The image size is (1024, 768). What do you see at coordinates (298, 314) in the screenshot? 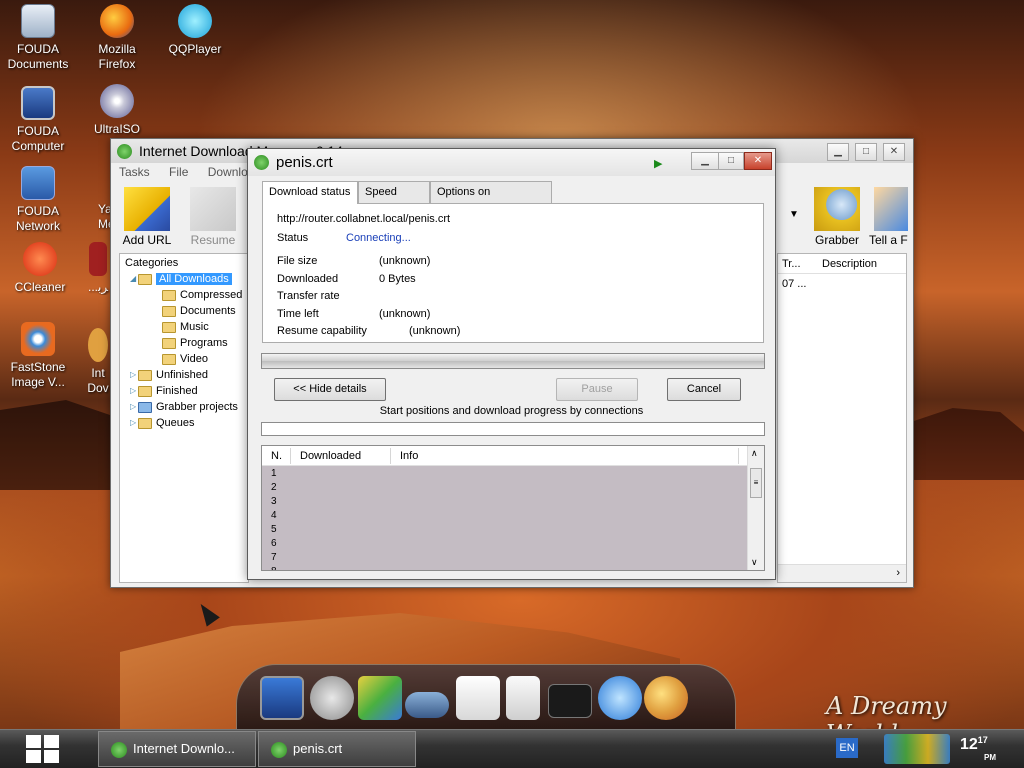
I see `time-left-label: Time left` at bounding box center [298, 314].